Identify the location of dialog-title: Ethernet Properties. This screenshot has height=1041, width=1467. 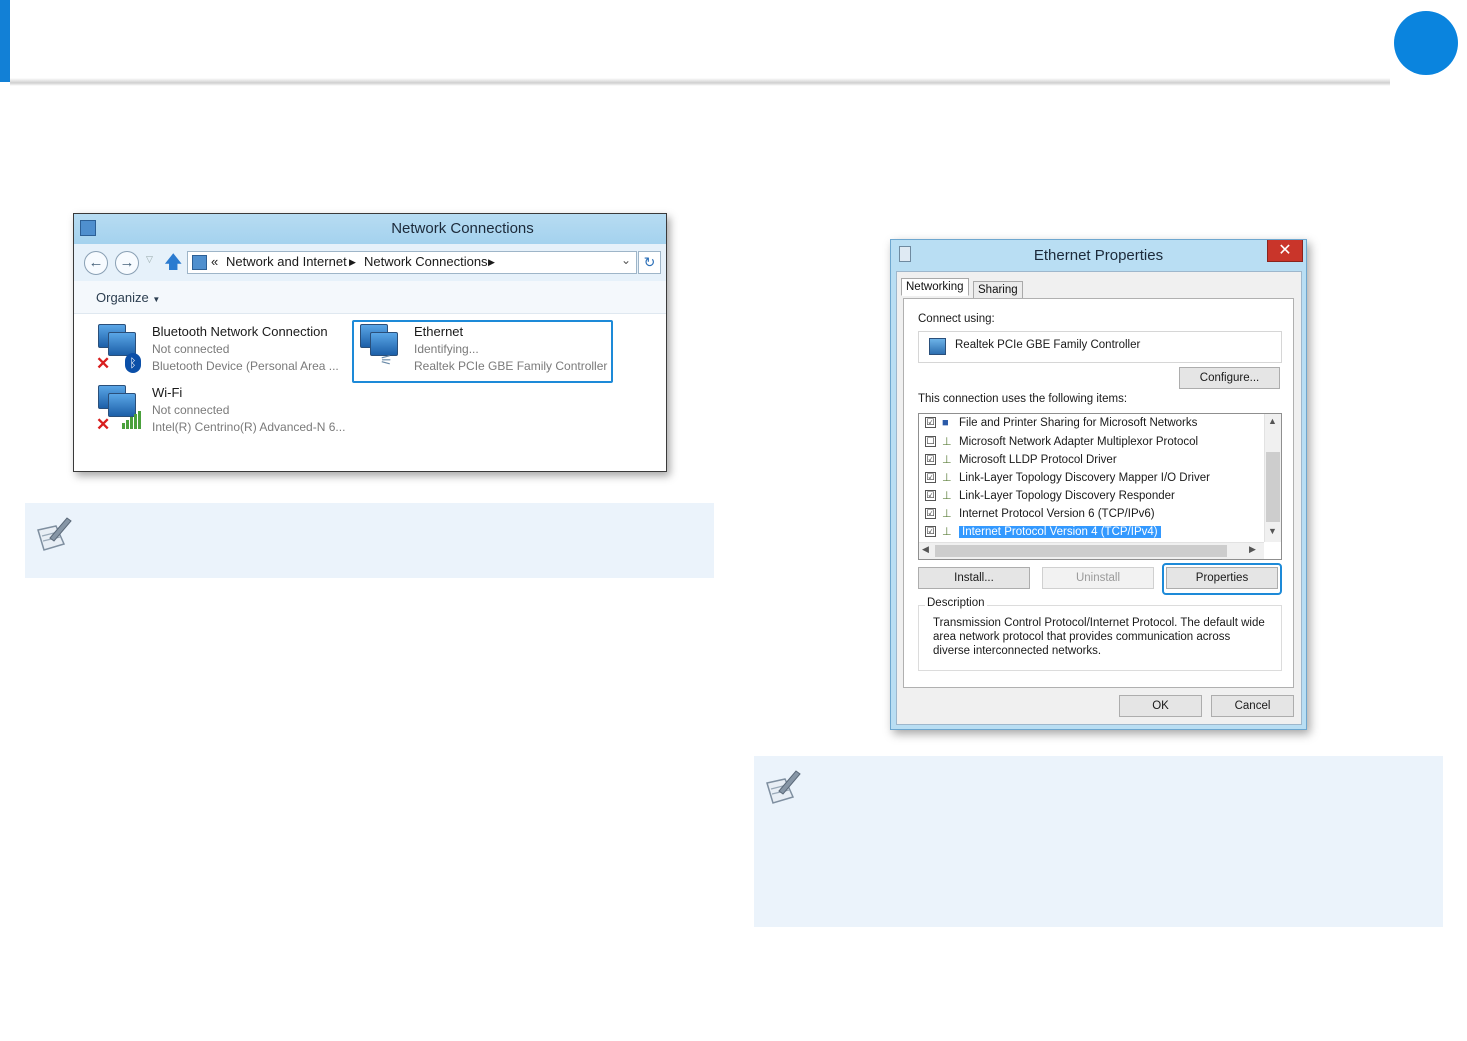
(1098, 255).